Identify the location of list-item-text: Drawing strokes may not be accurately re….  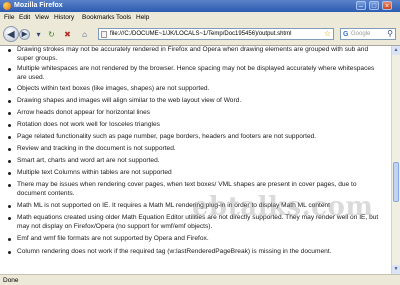
(193, 54).